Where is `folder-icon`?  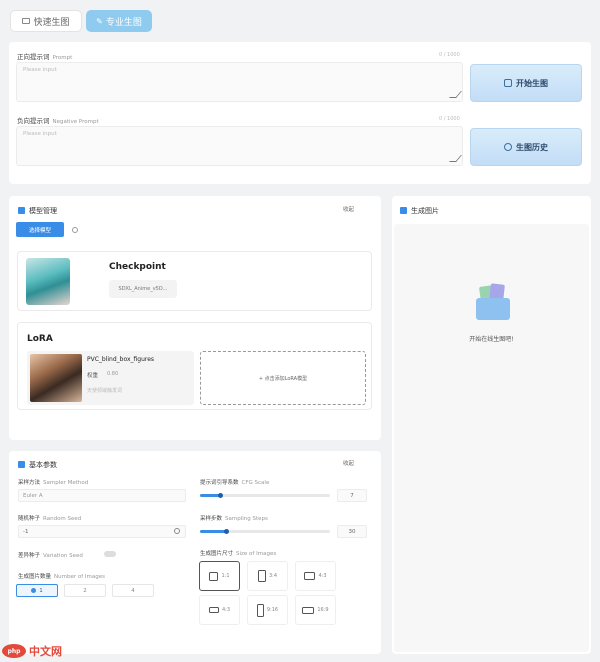
folder-icon is located at coordinates (494, 303).